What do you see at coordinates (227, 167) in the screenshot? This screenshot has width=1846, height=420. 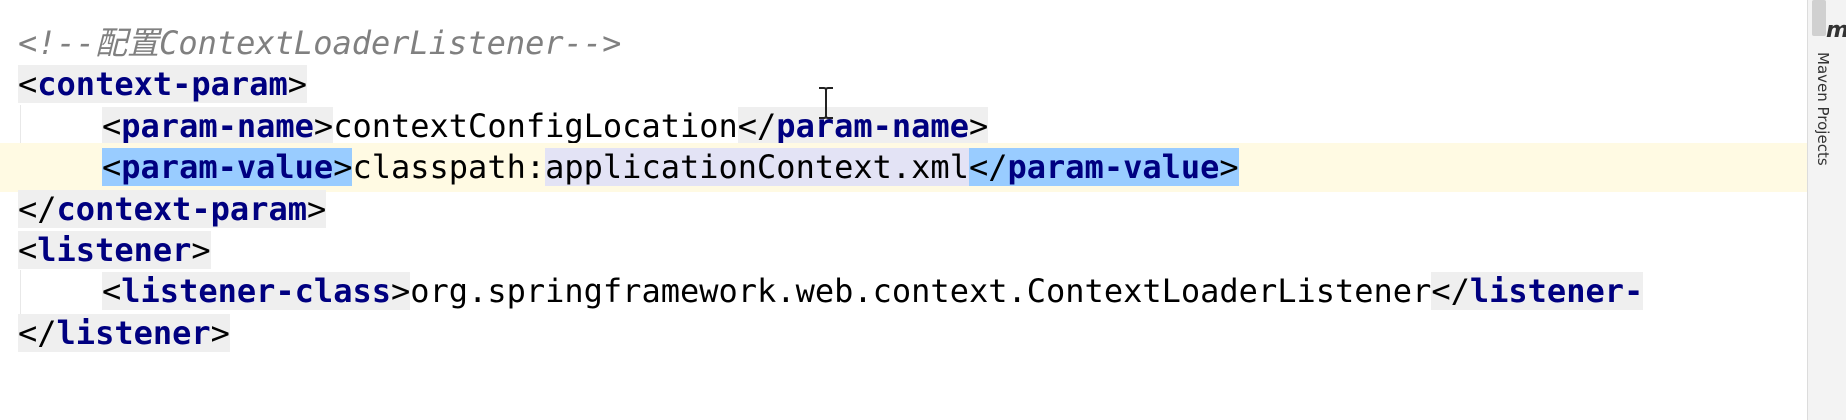 I see `param-value-open-tag: <param-value>` at bounding box center [227, 167].